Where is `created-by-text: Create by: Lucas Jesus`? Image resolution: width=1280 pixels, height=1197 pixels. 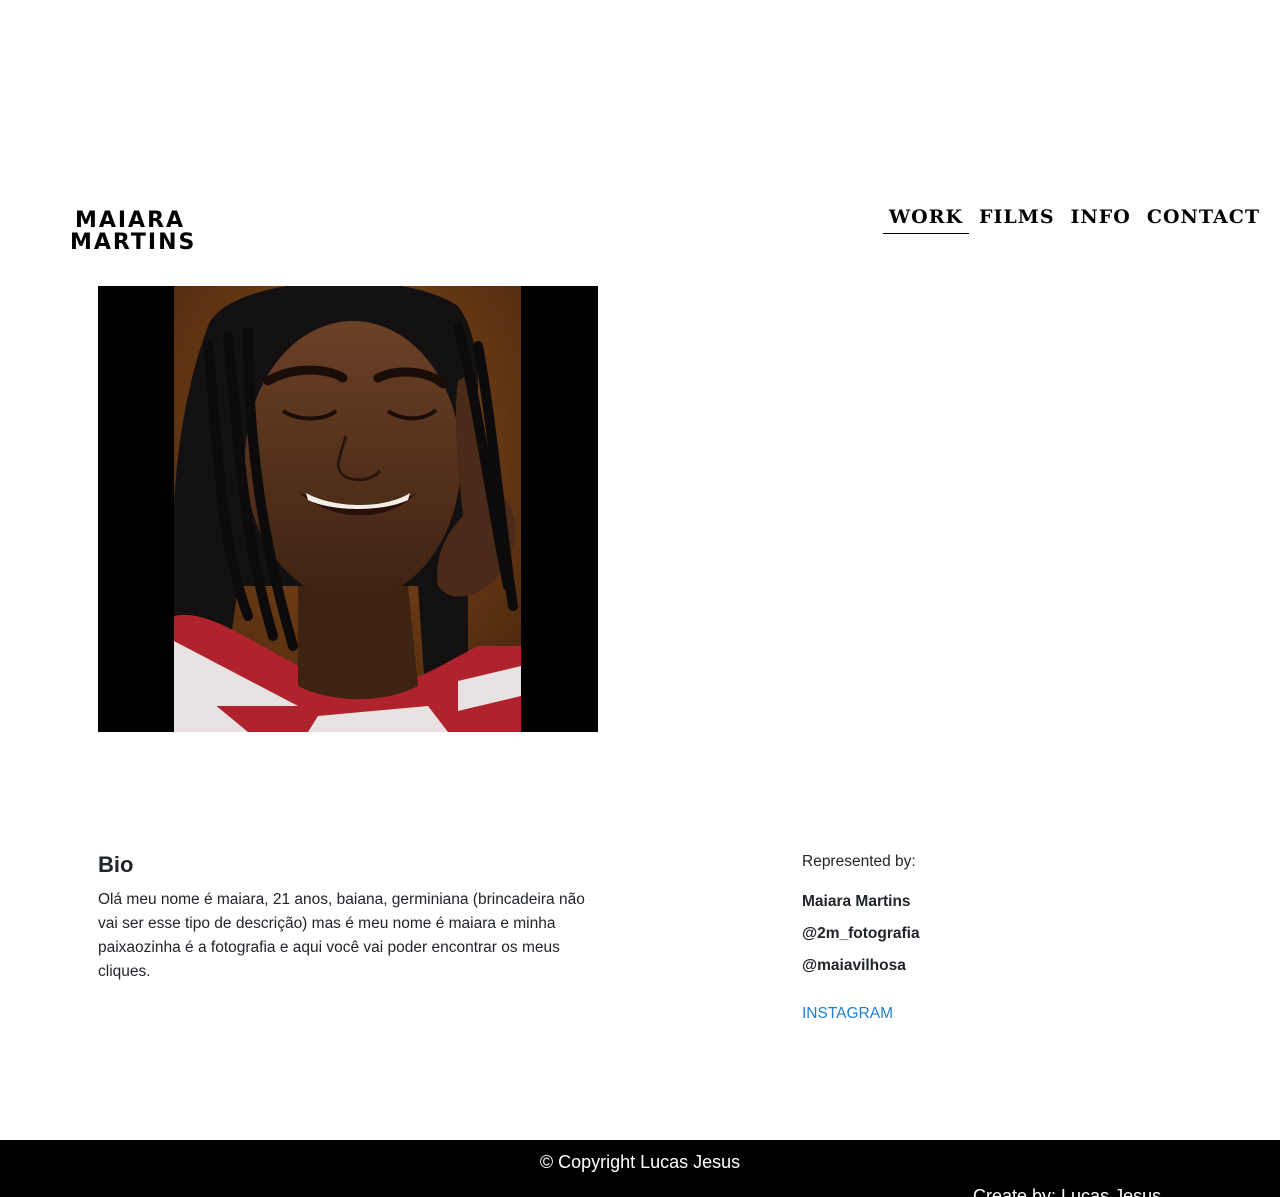 created-by-text: Create by: Lucas Jesus is located at coordinates (1067, 1191).